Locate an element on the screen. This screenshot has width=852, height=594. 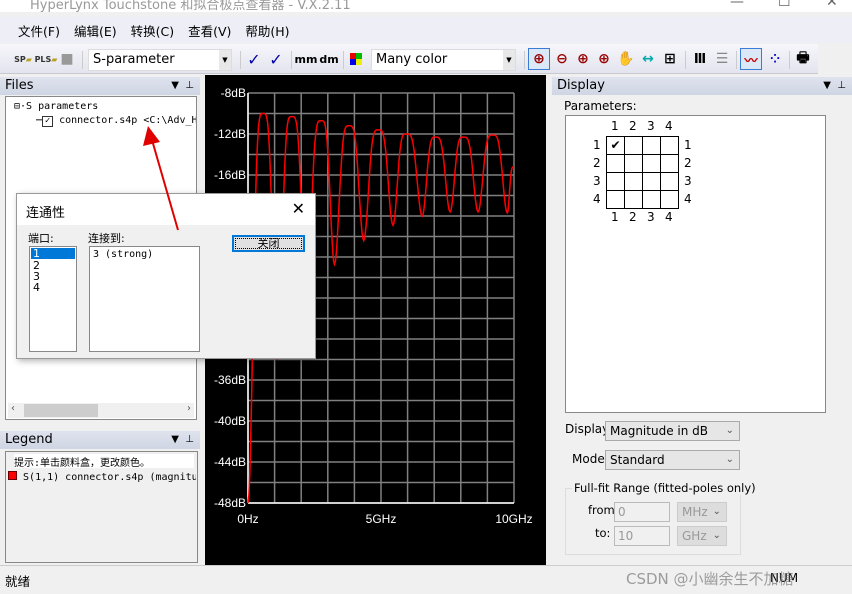
tree-file-item: ⋯ ✓ connector.s4p <C:\Adv_H is located at coordinates (116, 121).